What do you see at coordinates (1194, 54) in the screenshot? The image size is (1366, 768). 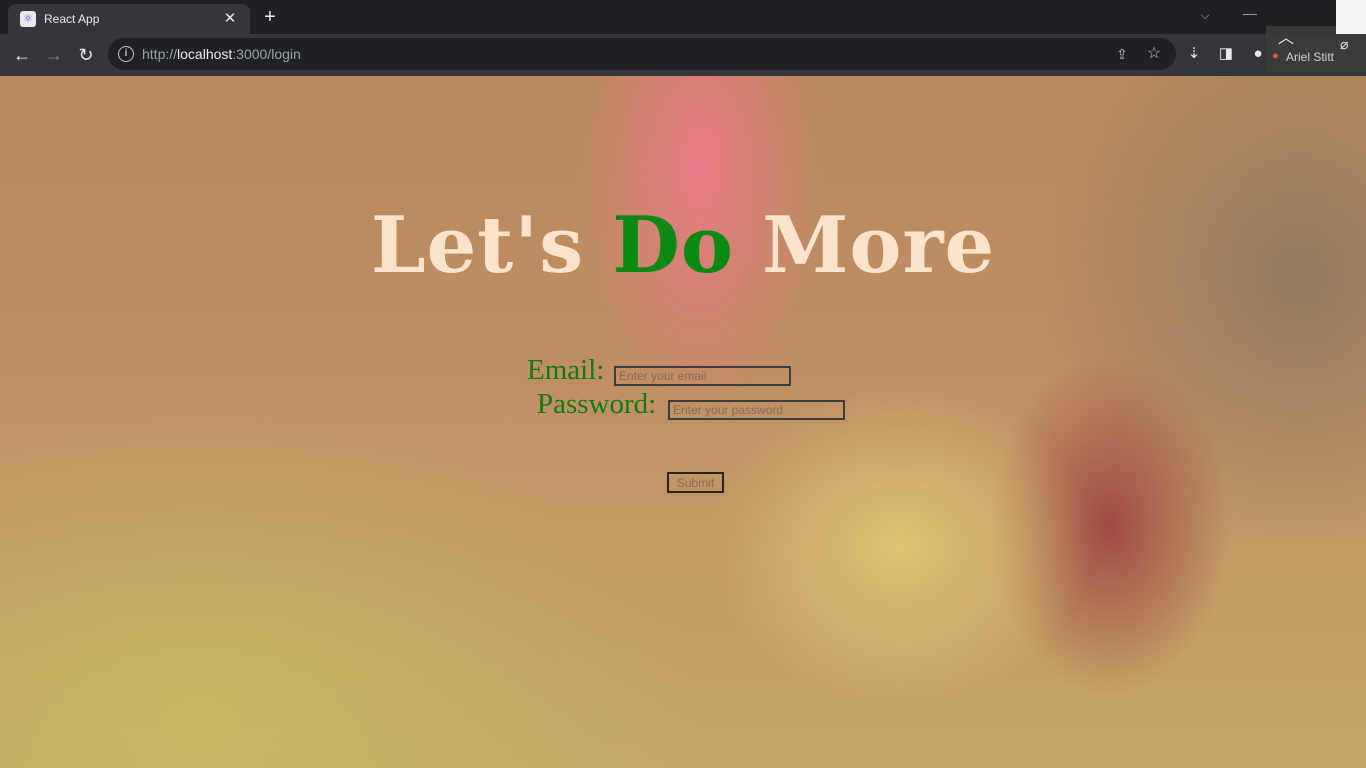 I see `download-icon: ⇣` at bounding box center [1194, 54].